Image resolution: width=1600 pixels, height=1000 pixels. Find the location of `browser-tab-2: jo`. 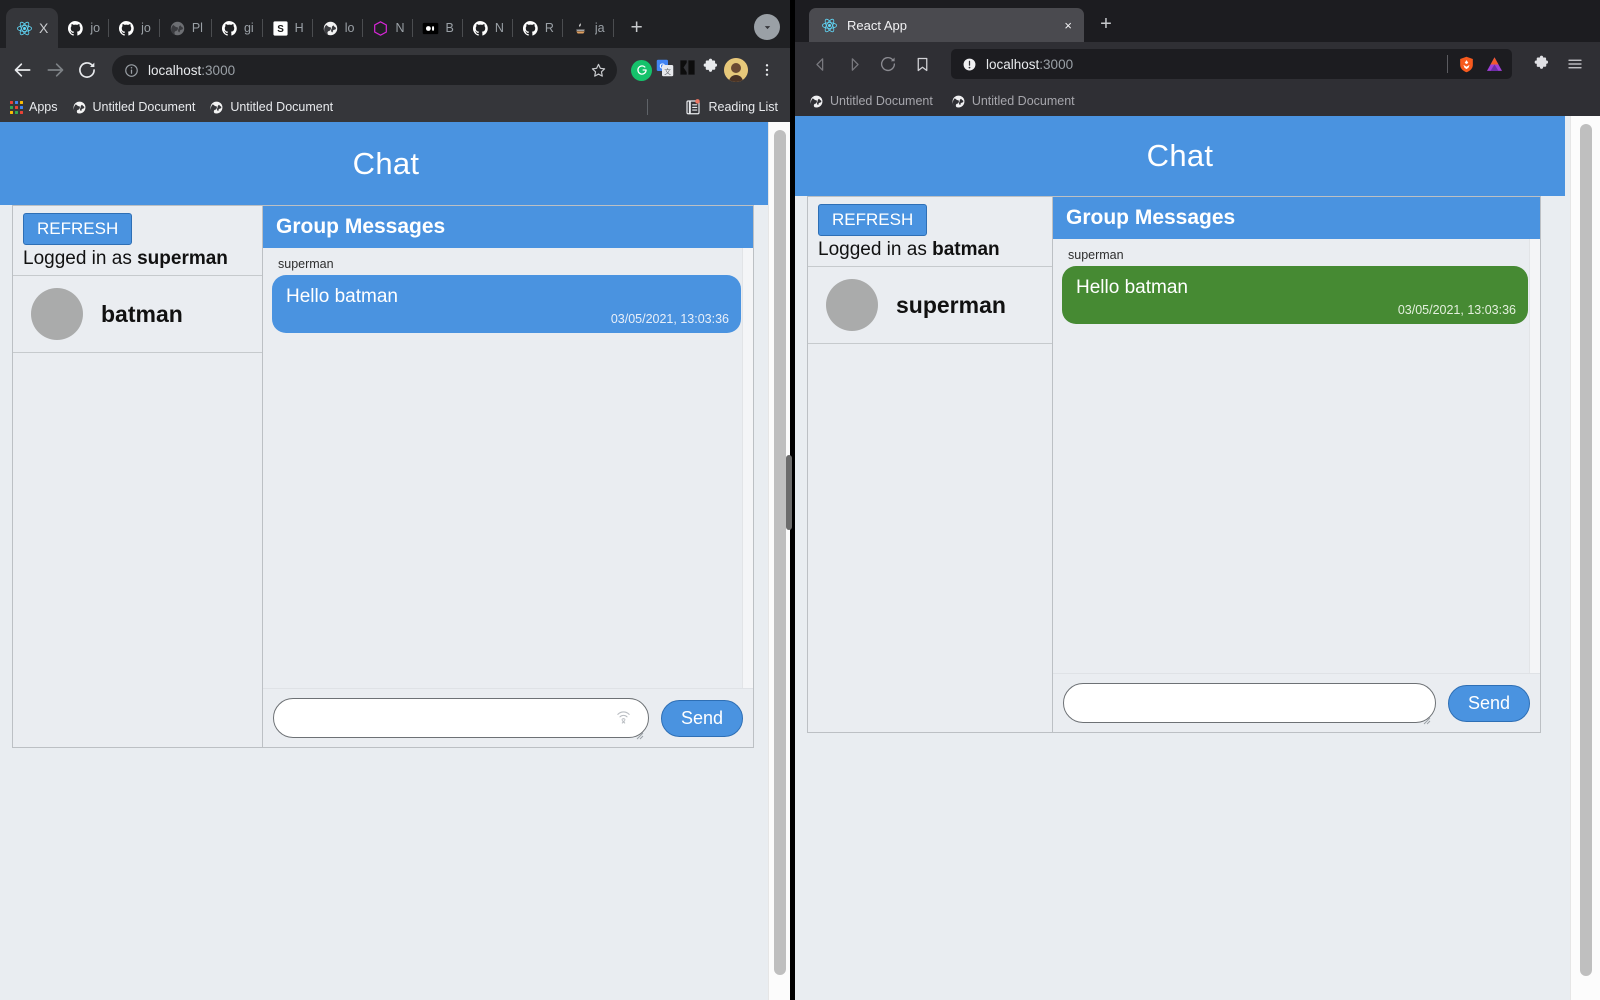

browser-tab-2: jo is located at coordinates (134, 28).